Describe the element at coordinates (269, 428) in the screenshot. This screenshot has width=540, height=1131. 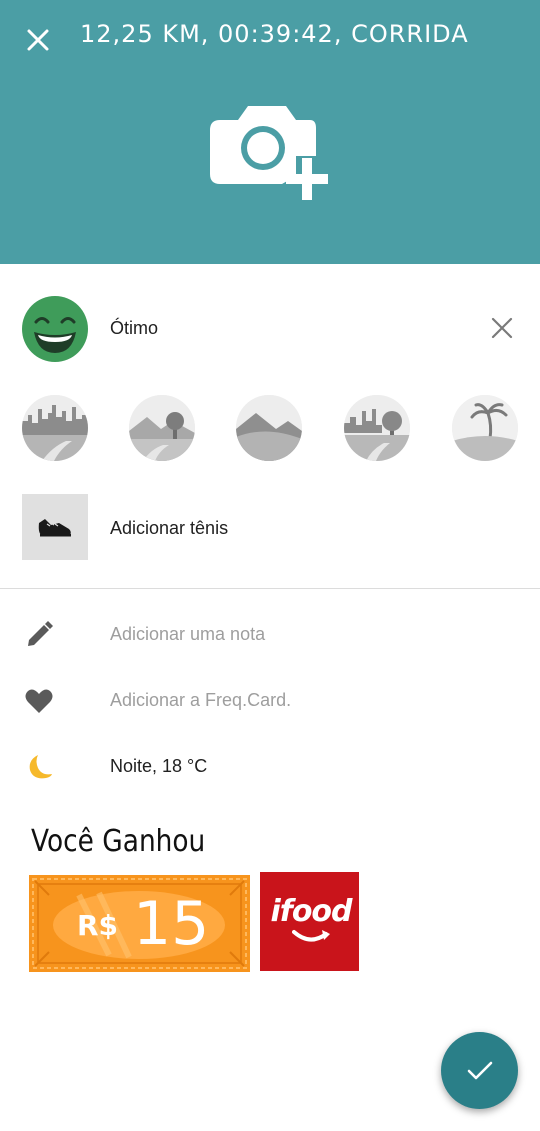
I see `terrain-hills-icon` at that location.